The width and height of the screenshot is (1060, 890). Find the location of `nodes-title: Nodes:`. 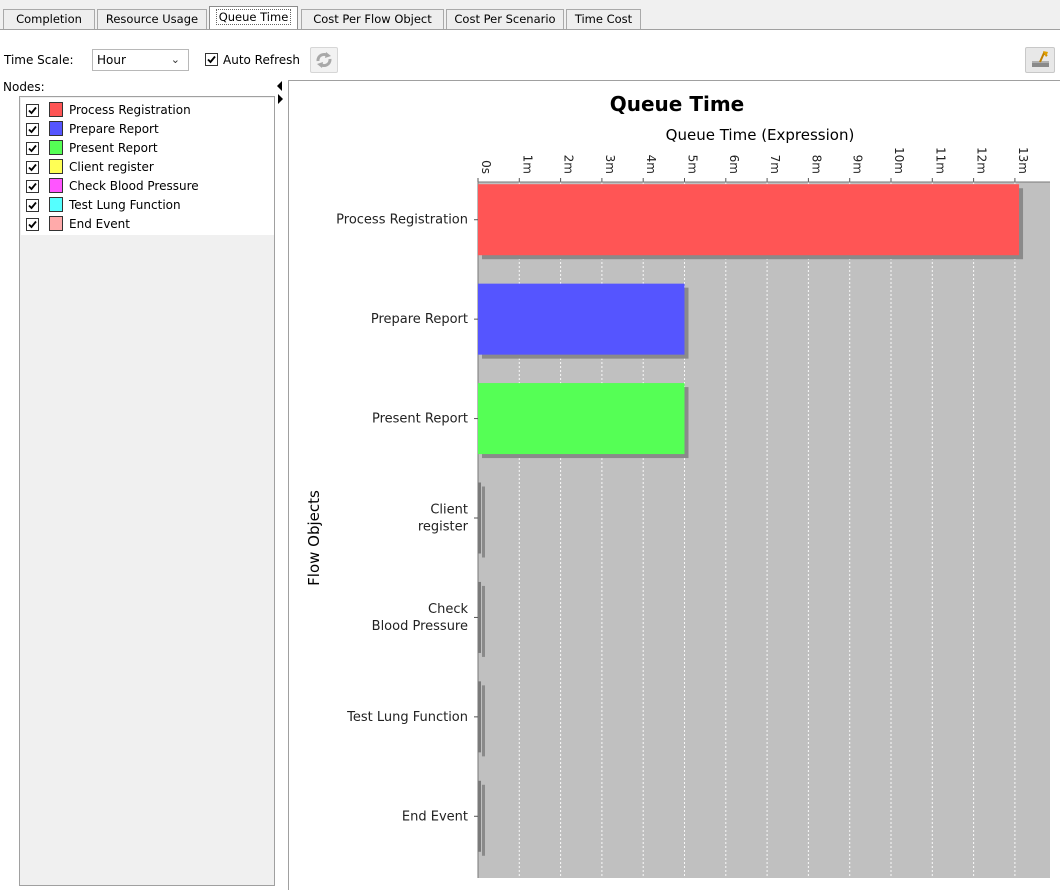

nodes-title: Nodes: is located at coordinates (24, 87).